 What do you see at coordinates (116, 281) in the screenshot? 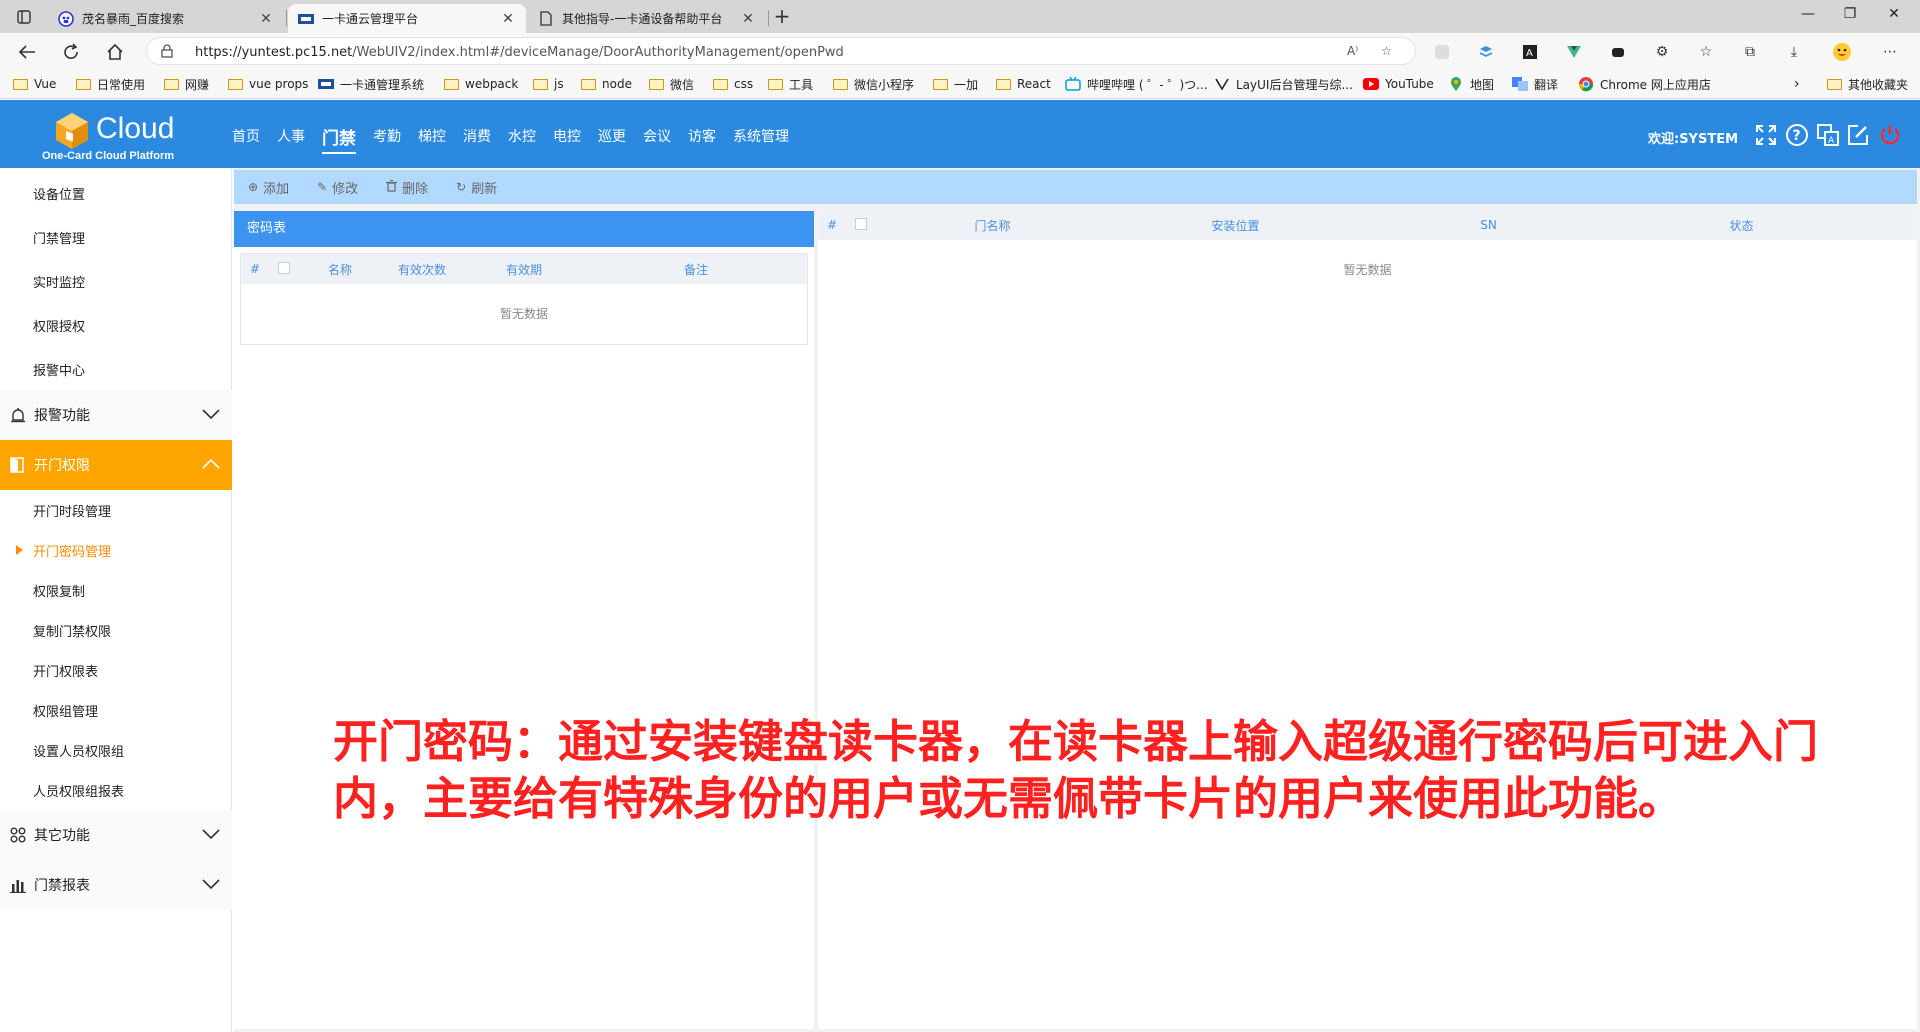
I see `sidebar-item-realtime-monitor: 实时监控` at bounding box center [116, 281].